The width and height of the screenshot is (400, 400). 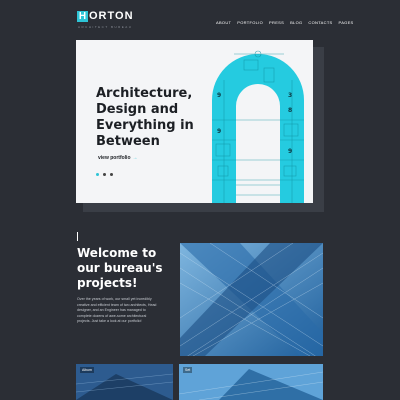 What do you see at coordinates (105, 27) in the screenshot?
I see `logo-tagline: ARCHITECT BUREAU` at bounding box center [105, 27].